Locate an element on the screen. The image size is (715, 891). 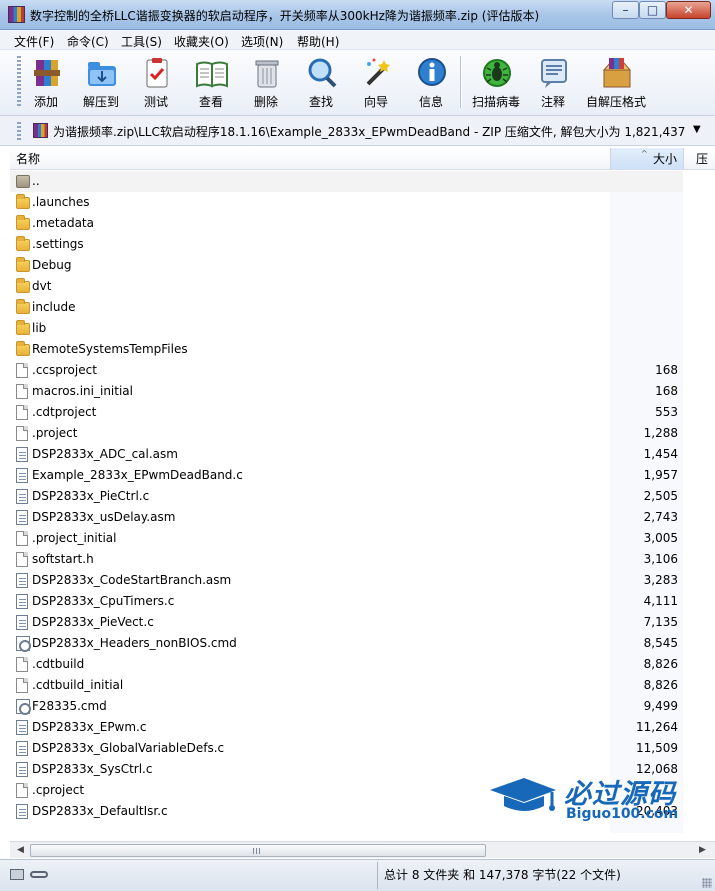
file-name: F28335.cmd is located at coordinates (69, 706).